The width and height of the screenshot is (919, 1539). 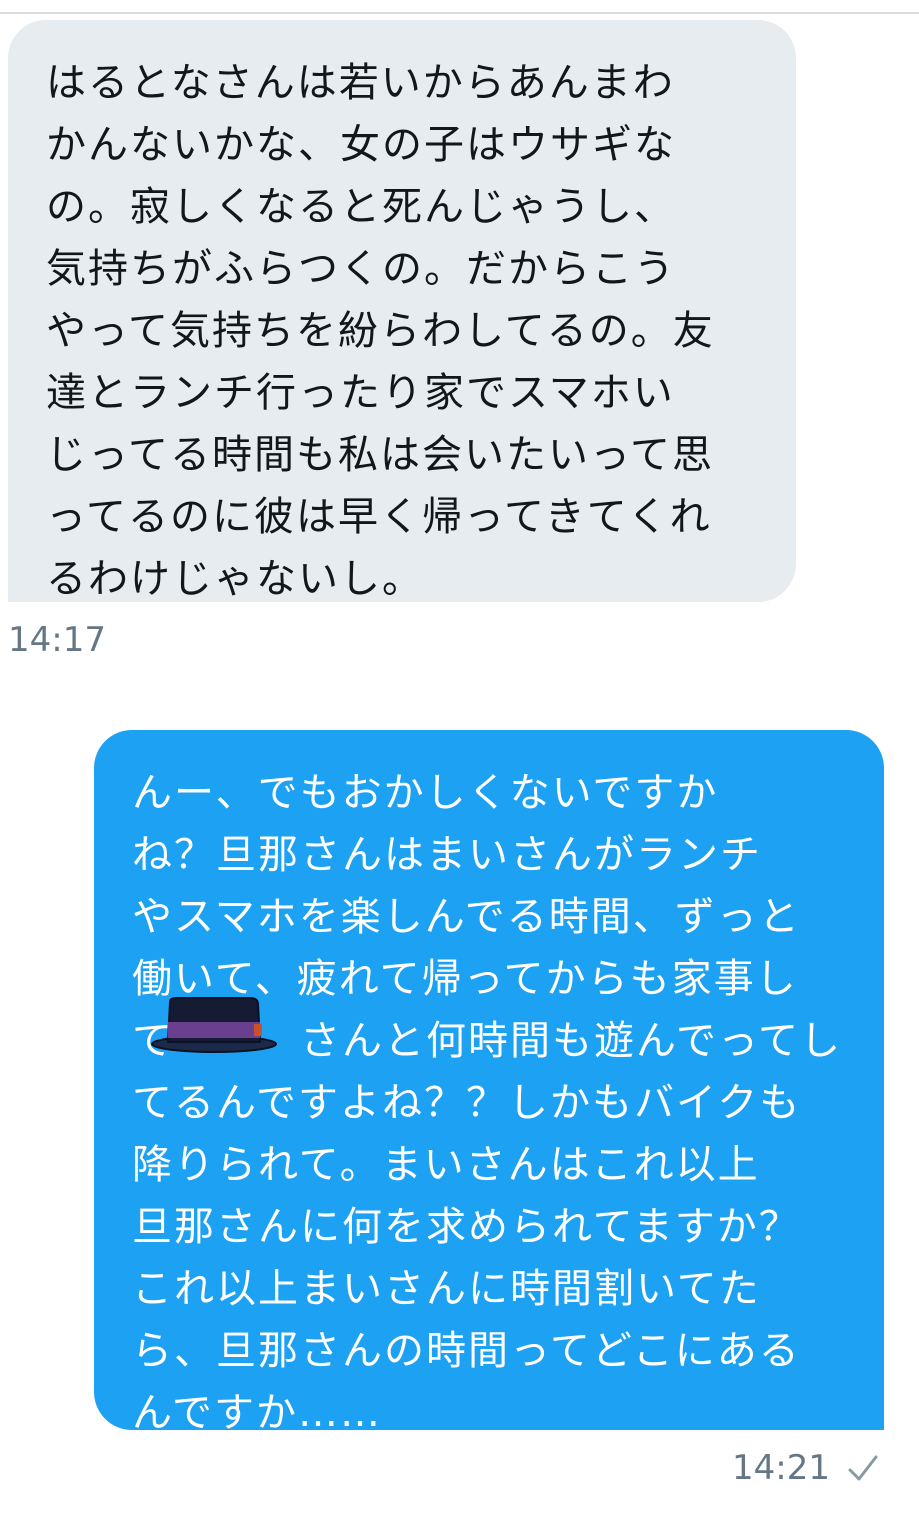 I want to click on message-line: ってるのに彼は早く帰ってきてくれ, so click(x=379, y=517).